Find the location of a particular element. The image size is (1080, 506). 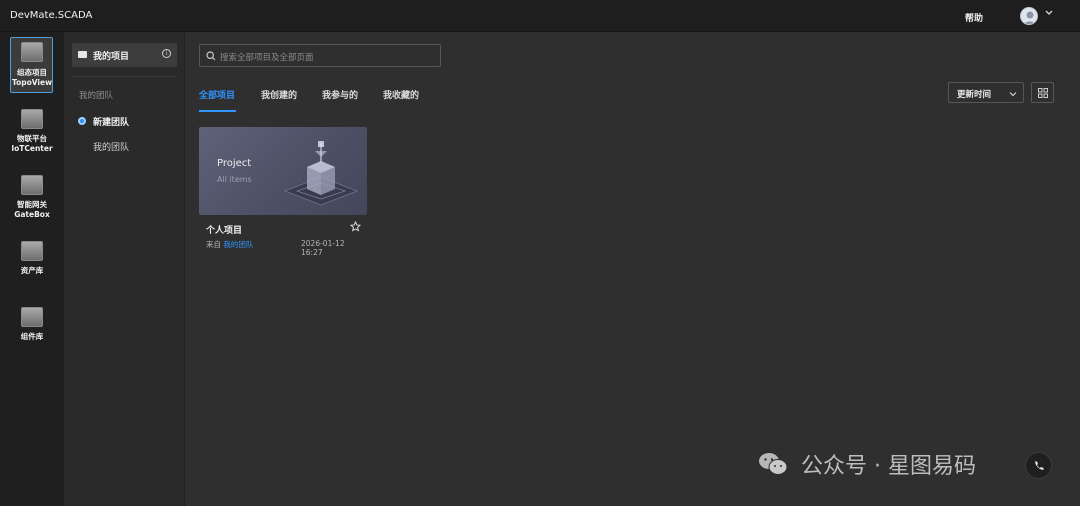

project-thumbnail: Project All items is located at coordinates (283, 171).